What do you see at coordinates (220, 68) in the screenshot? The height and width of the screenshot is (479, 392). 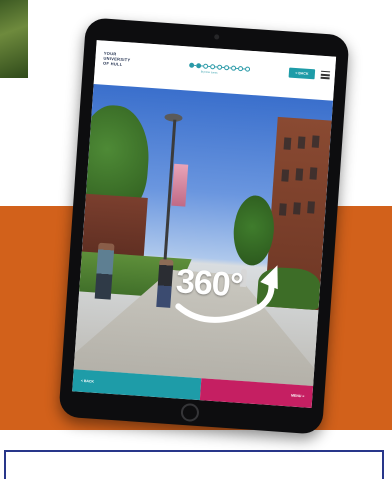 I see `tour-stepper: Brynmor Jones` at bounding box center [220, 68].